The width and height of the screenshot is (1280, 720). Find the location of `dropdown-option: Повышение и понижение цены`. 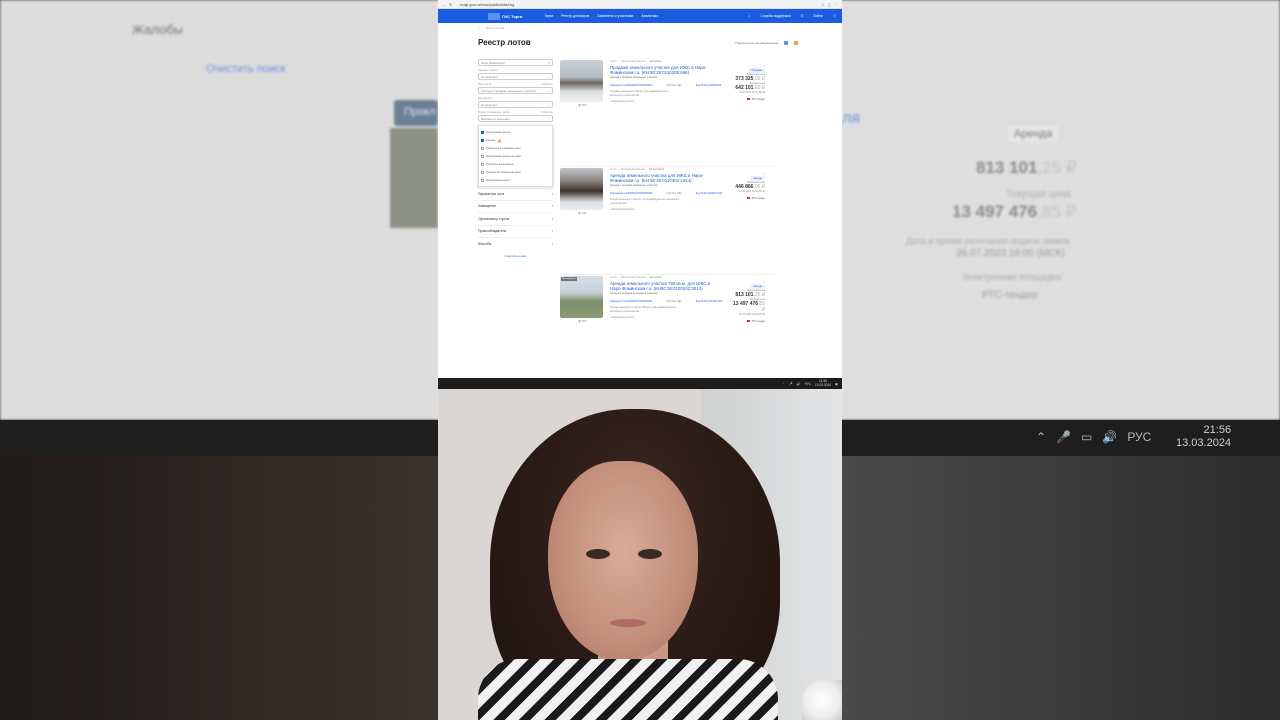

dropdown-option: Повышение и понижение цены is located at coordinates (515, 148).